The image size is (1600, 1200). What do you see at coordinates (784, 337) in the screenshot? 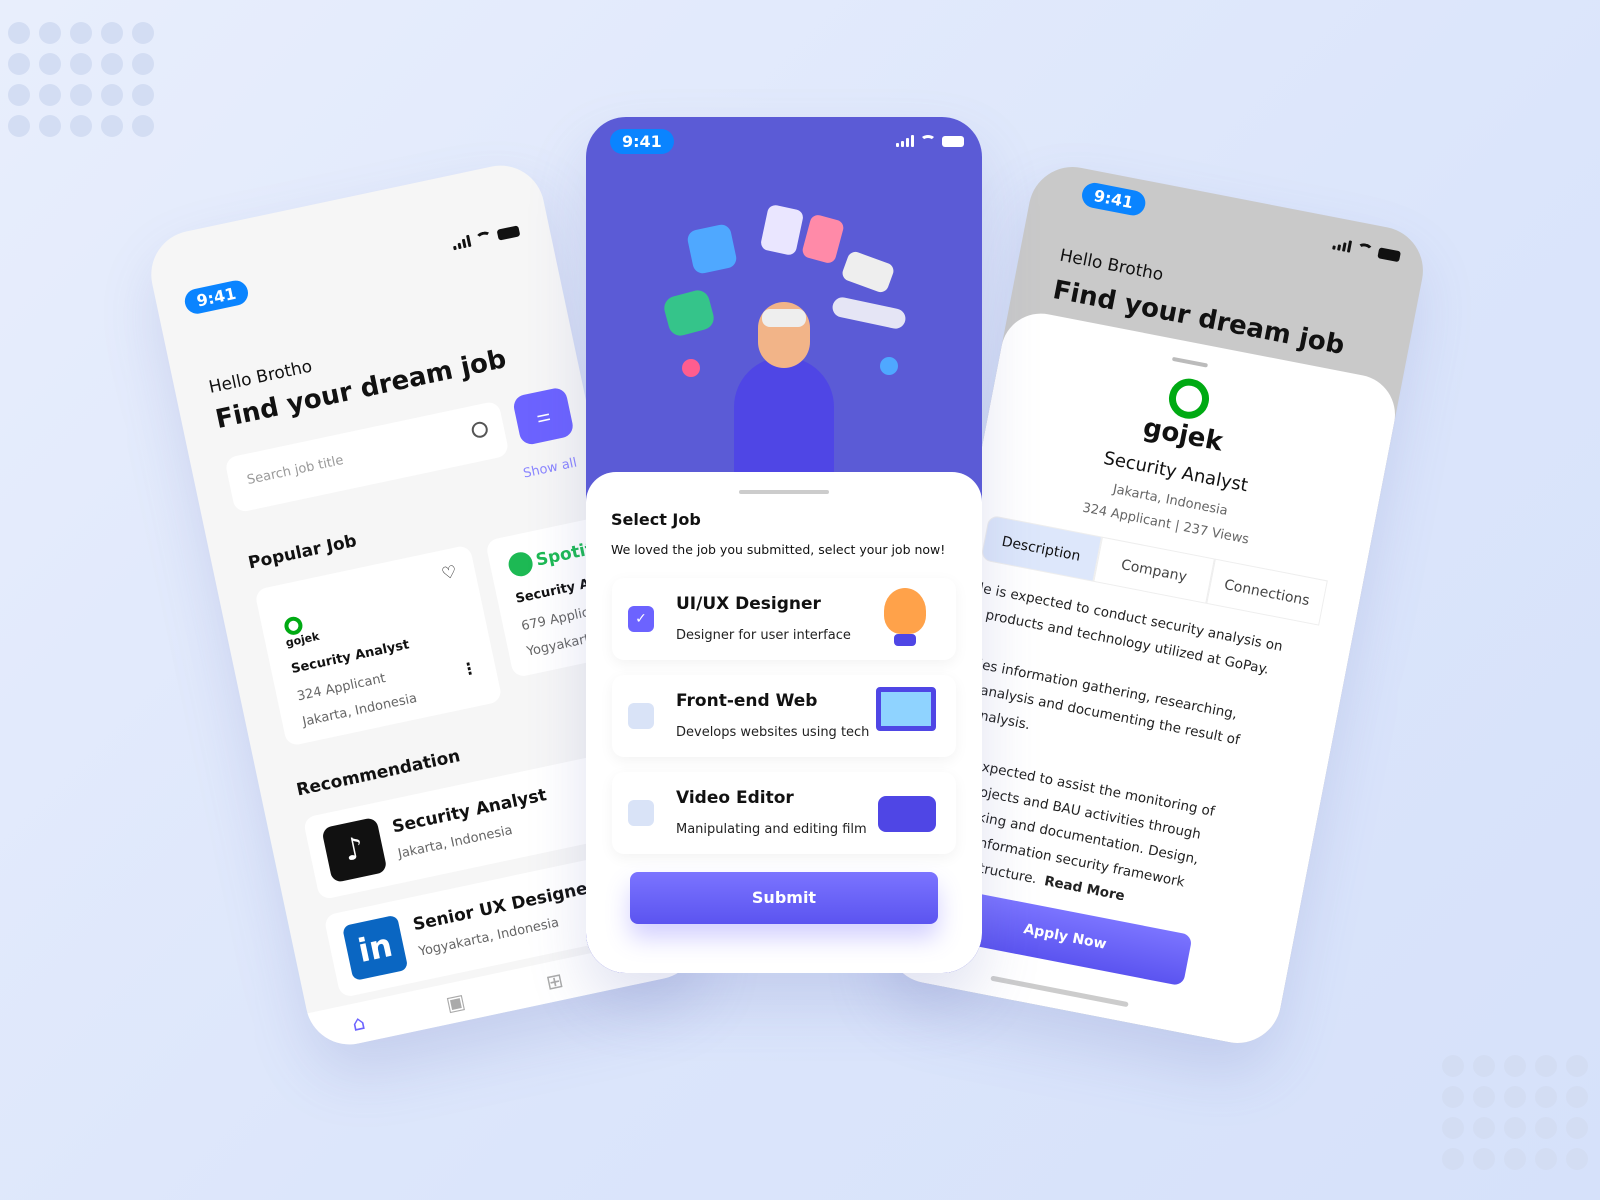
I see `juggler-illustration` at bounding box center [784, 337].